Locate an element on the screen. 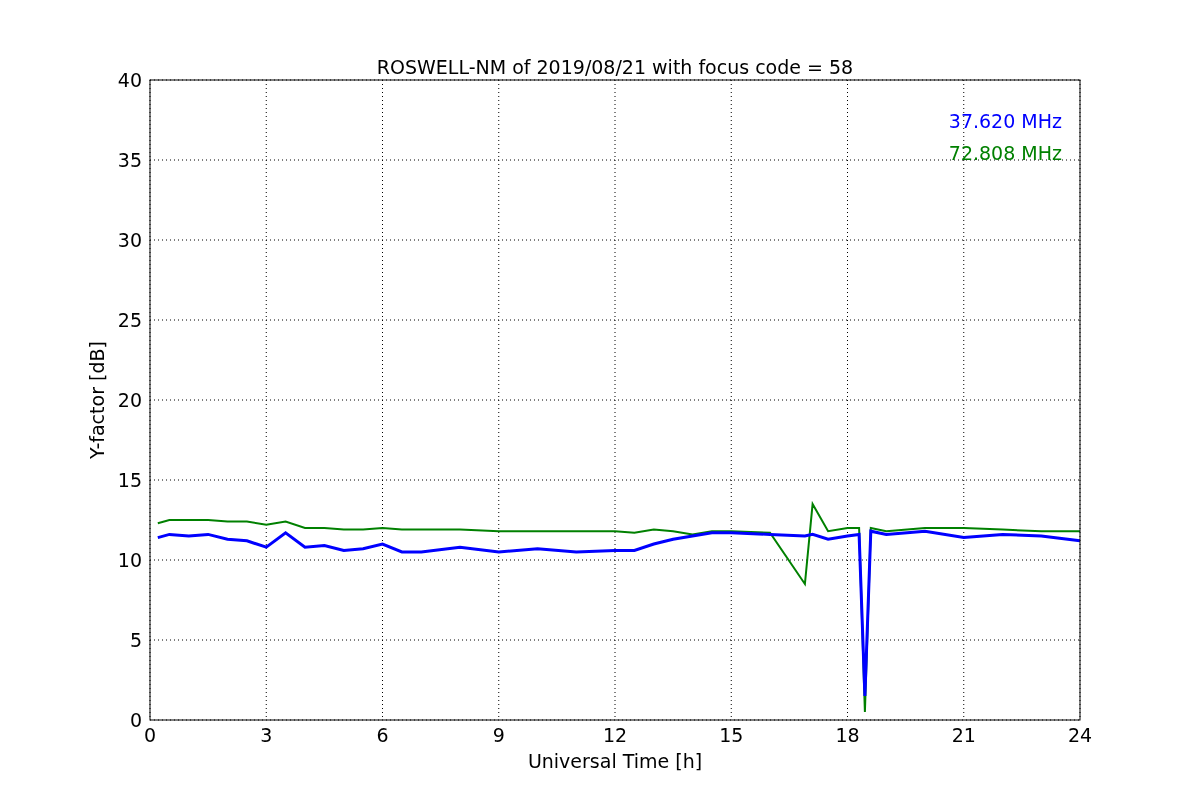 This screenshot has height=800, width=1200. x-tick-label: 12 is located at coordinates (615, 735).